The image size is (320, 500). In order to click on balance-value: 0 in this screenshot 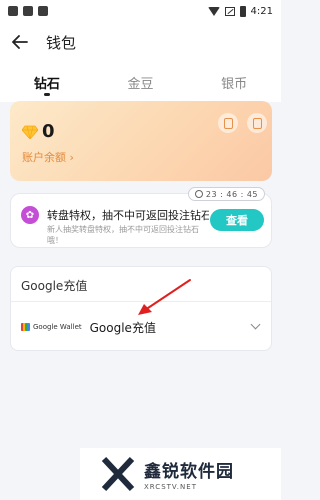, I will do `click(48, 131)`.